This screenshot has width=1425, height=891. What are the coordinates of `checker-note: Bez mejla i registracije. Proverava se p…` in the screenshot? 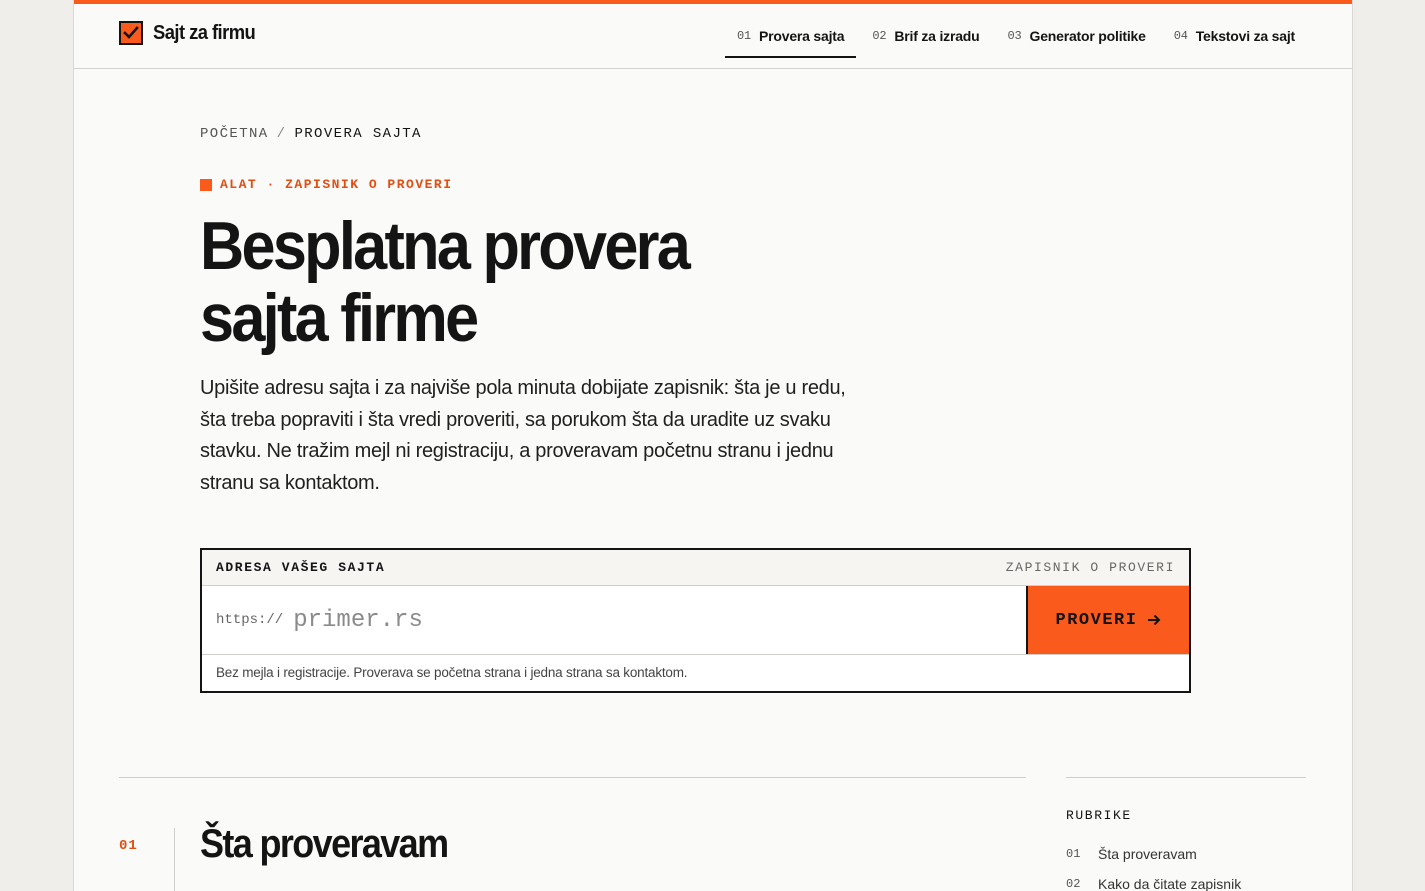 It's located at (452, 672).